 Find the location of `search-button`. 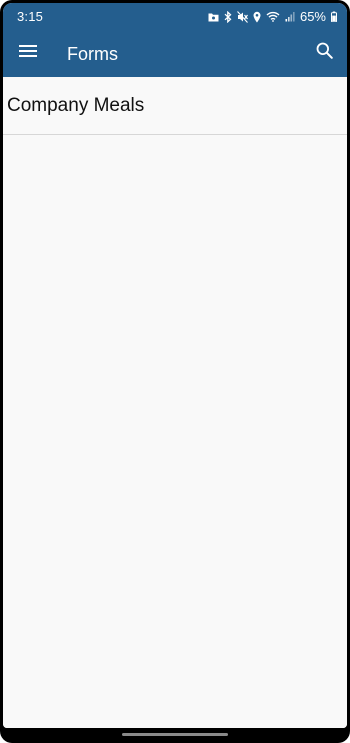

search-button is located at coordinates (324, 53).